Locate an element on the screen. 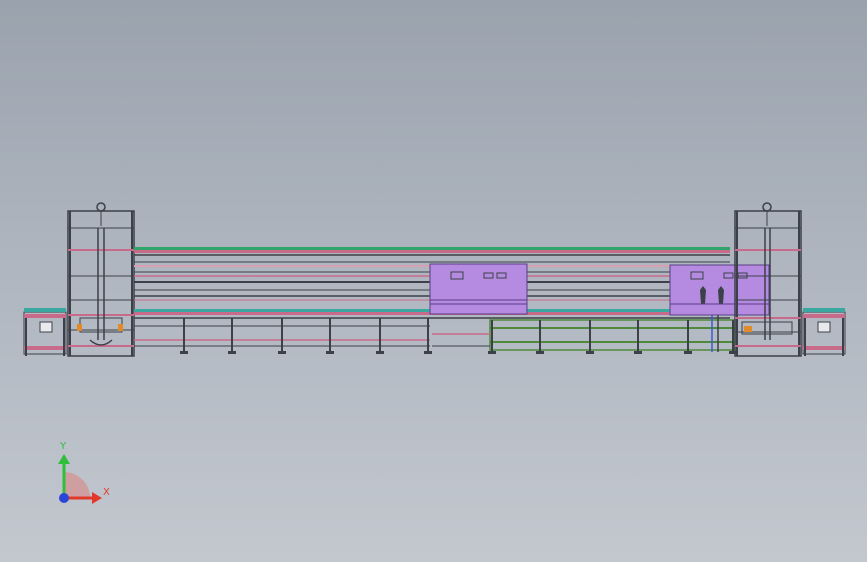  control-cabinet-left is located at coordinates (478, 289).